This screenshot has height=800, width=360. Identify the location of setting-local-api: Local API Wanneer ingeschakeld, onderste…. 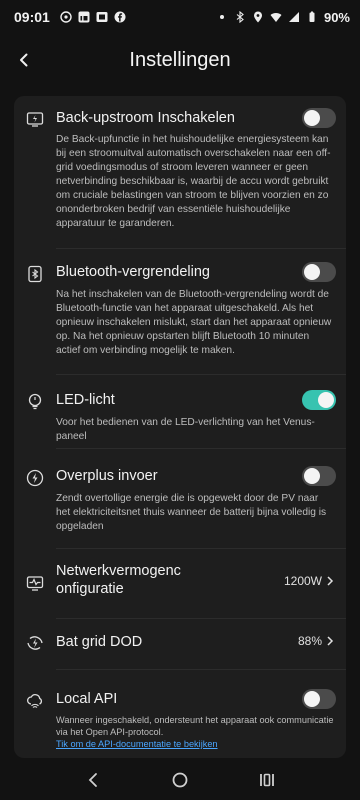
(180, 714).